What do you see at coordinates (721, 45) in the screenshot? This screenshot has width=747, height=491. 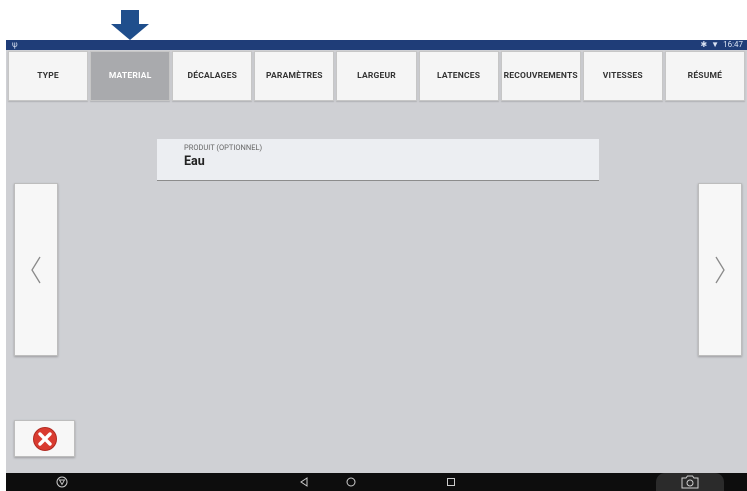 I see `status-icons: ✱ ▼ 16:47` at bounding box center [721, 45].